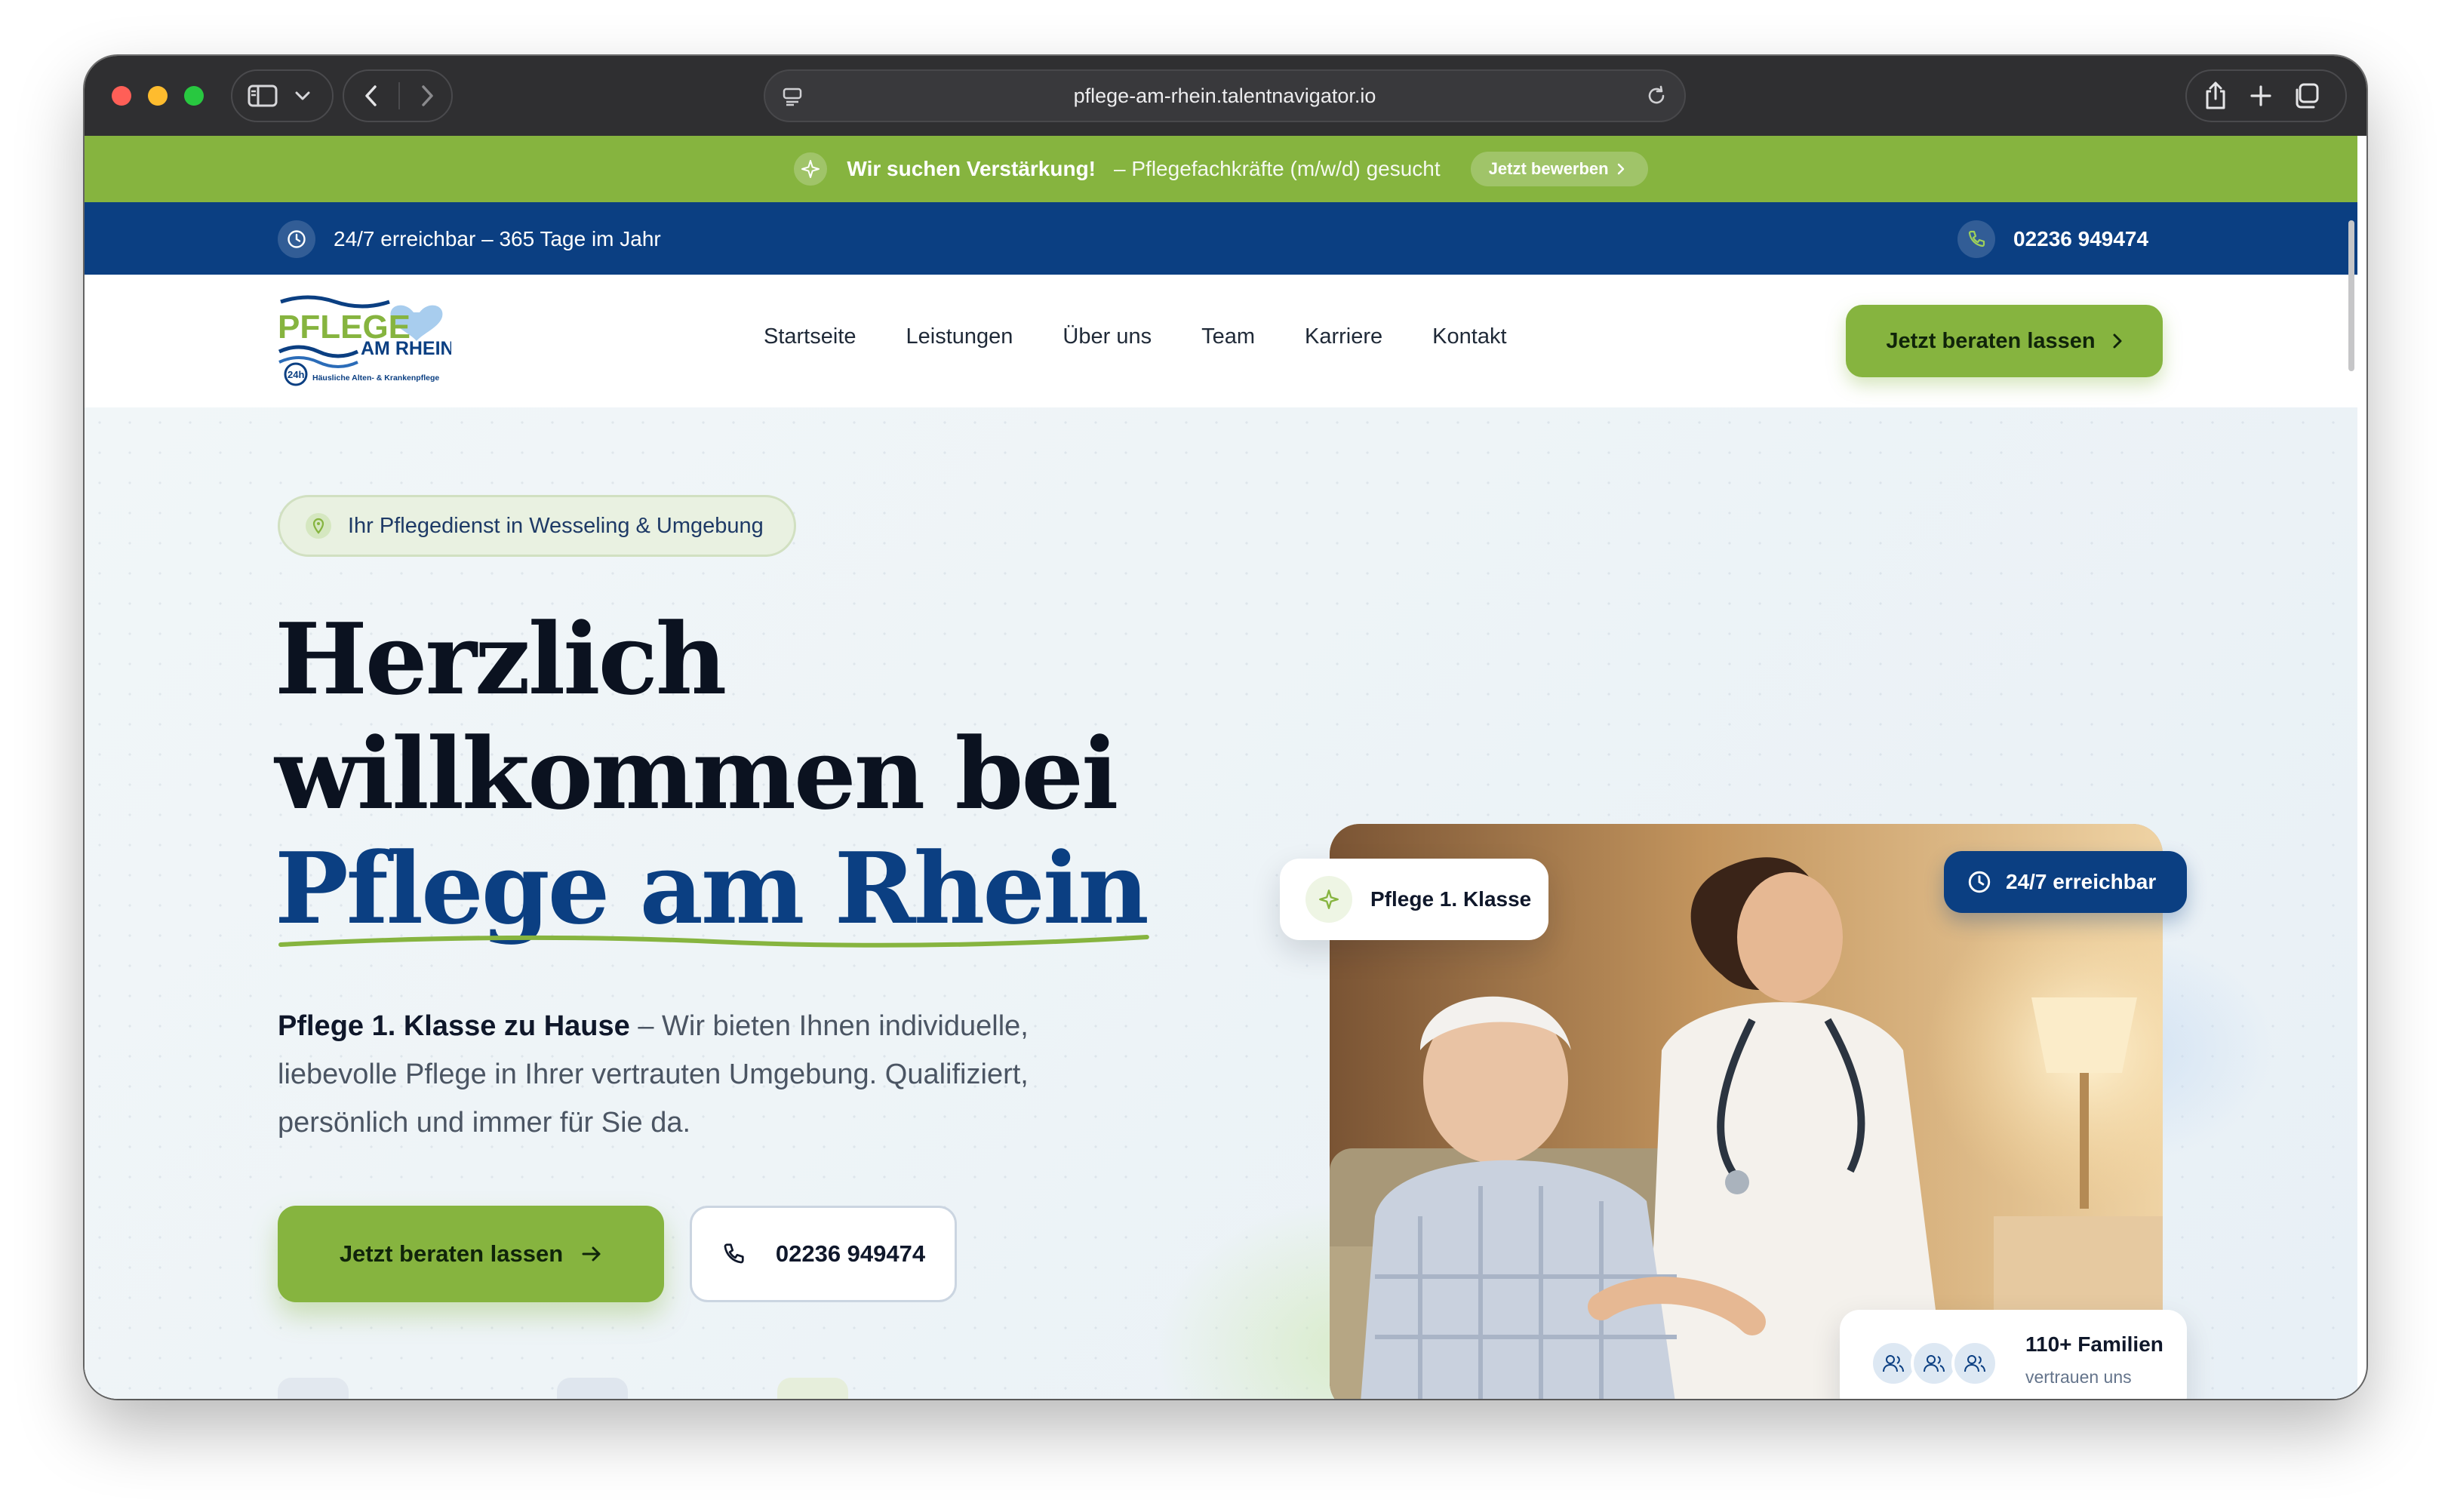 Image resolution: width=2451 pixels, height=1512 pixels. I want to click on arrow-right-icon, so click(591, 1254).